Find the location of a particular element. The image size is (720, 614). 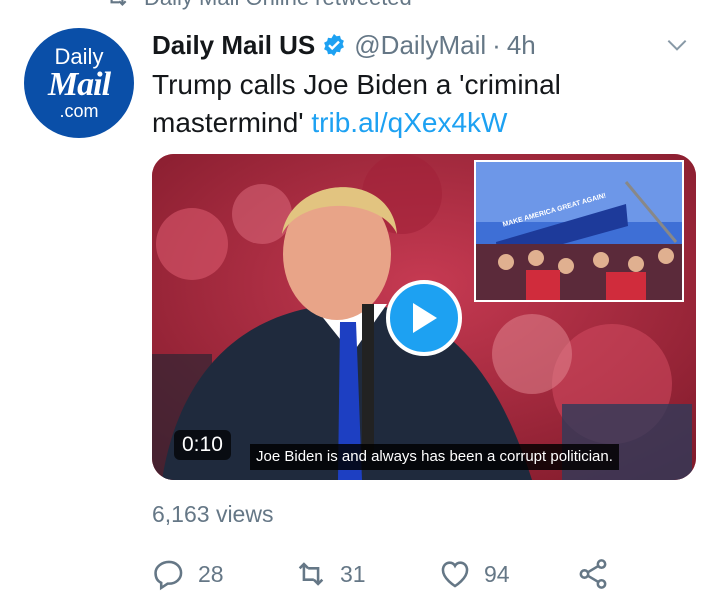

tweet-actions: 28 31 94 is located at coordinates (387, 574).